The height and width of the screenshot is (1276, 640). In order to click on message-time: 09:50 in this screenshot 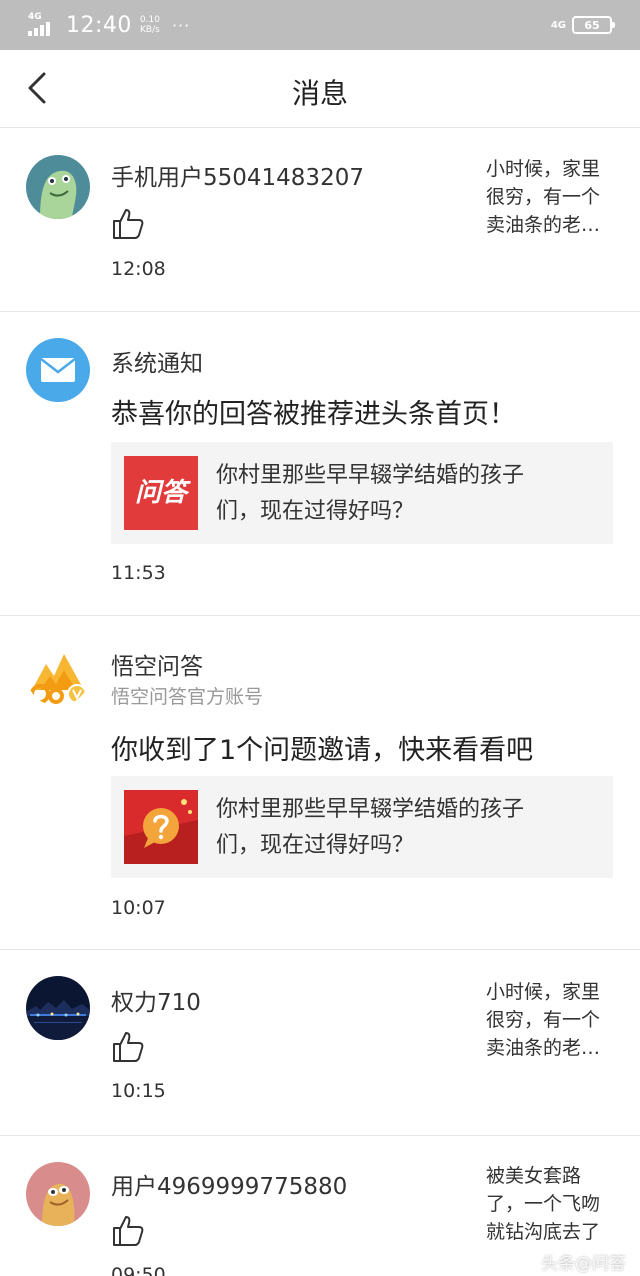, I will do `click(138, 1270)`.